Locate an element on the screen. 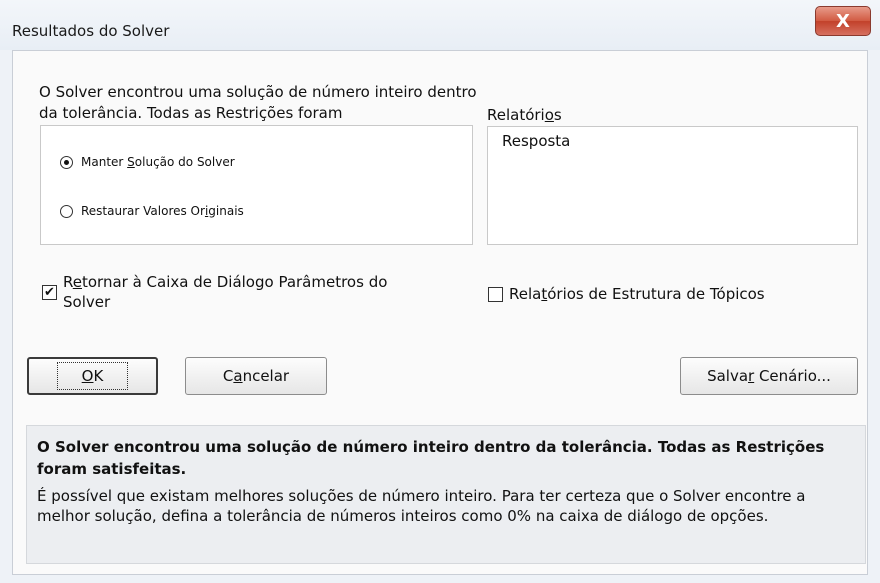  reports-label: Relatórios is located at coordinates (524, 115).